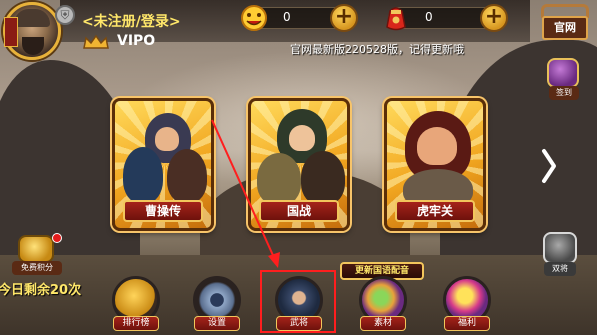  Describe the element at coordinates (57, 238) in the screenshot. I see `notification-dot` at that location.